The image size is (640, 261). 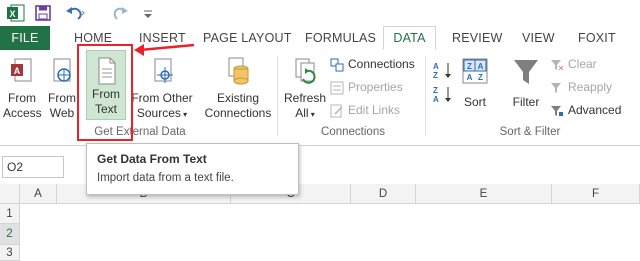 What do you see at coordinates (474, 102) in the screenshot?
I see `sort-label: Sort` at bounding box center [474, 102].